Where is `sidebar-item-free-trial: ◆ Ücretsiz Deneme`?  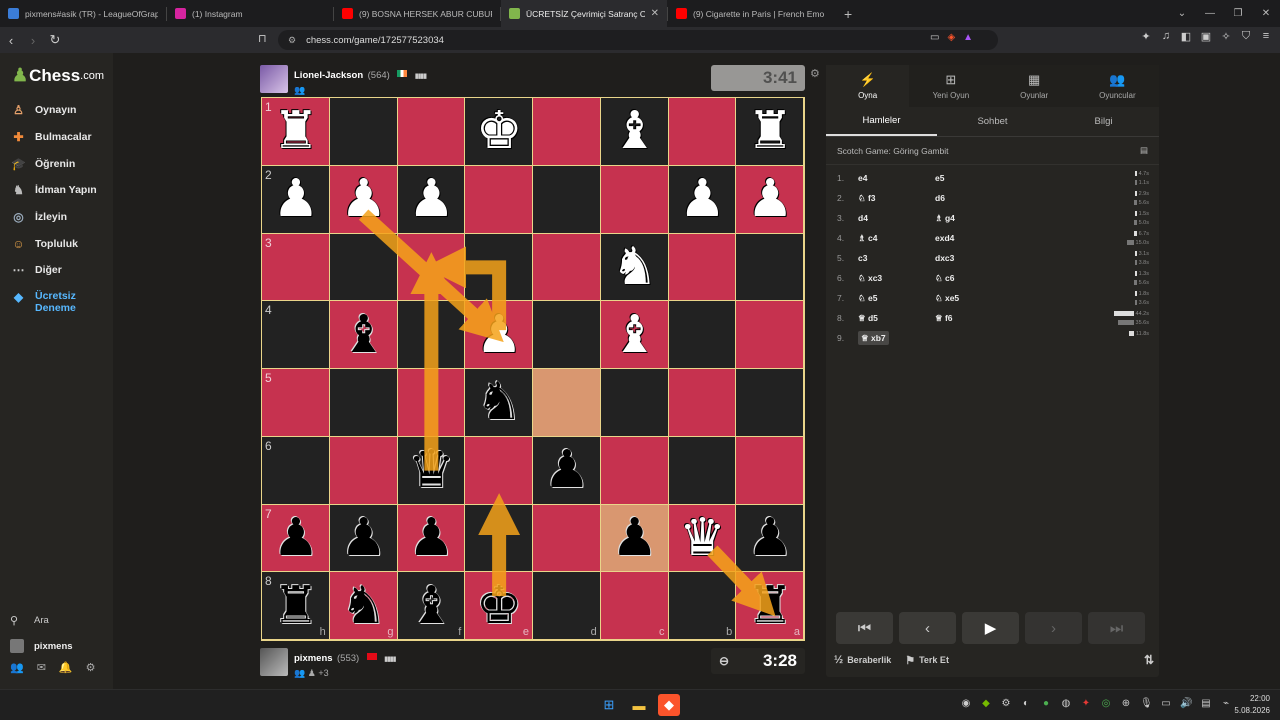 sidebar-item-free-trial: ◆ Ücretsiz Deneme is located at coordinates (56, 302).